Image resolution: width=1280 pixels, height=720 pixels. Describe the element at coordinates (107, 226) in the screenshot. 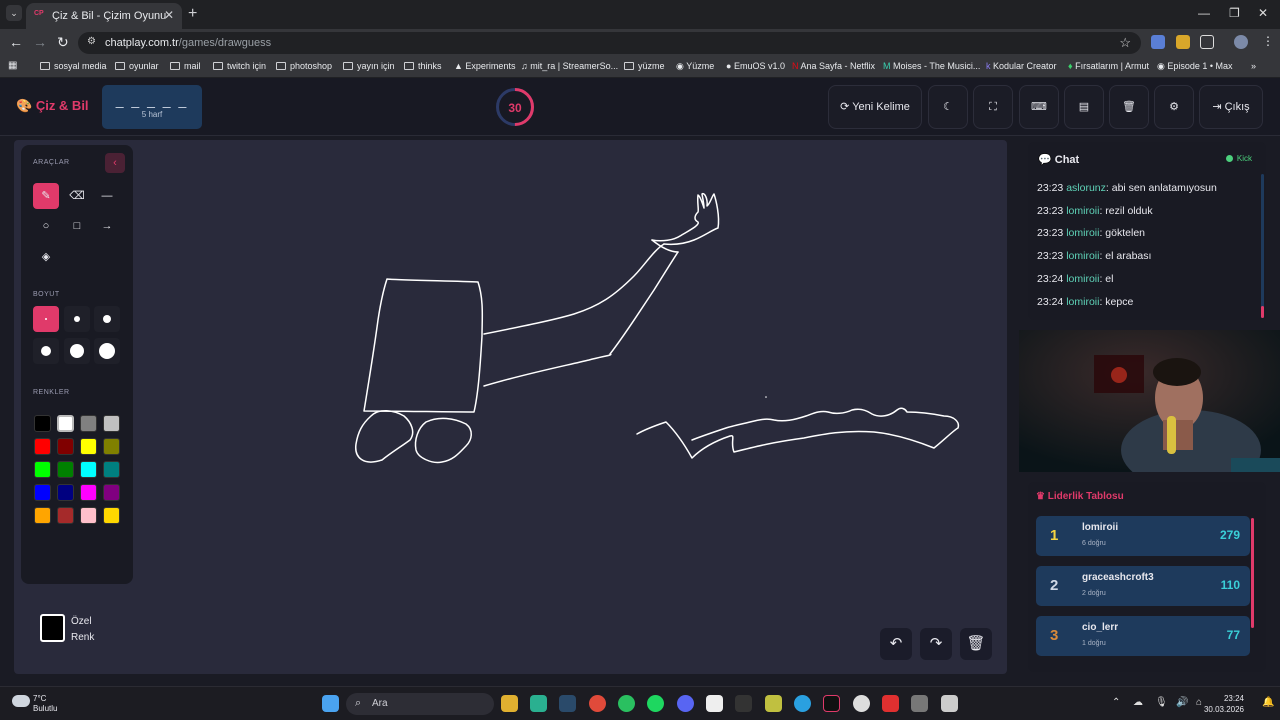

I see `arrow-tool: →` at that location.